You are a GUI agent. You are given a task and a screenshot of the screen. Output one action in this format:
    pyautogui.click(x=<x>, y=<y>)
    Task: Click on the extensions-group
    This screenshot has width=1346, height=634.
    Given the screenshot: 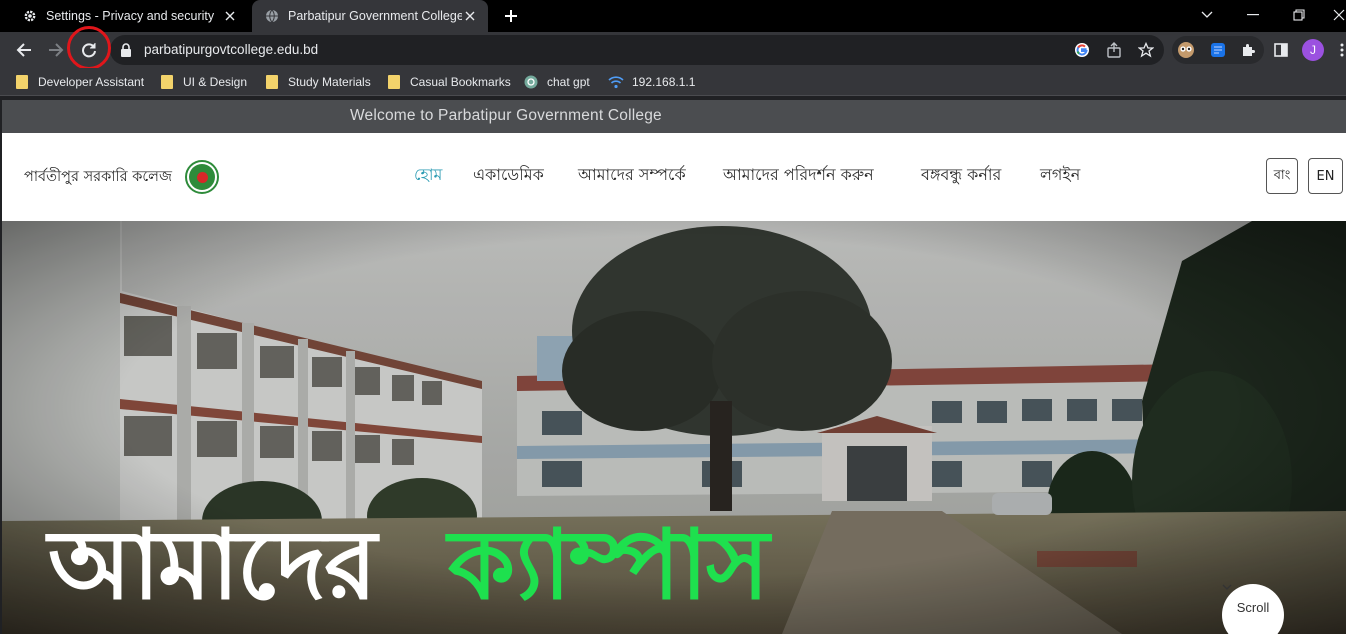 What is the action you would take?
    pyautogui.click(x=1218, y=50)
    